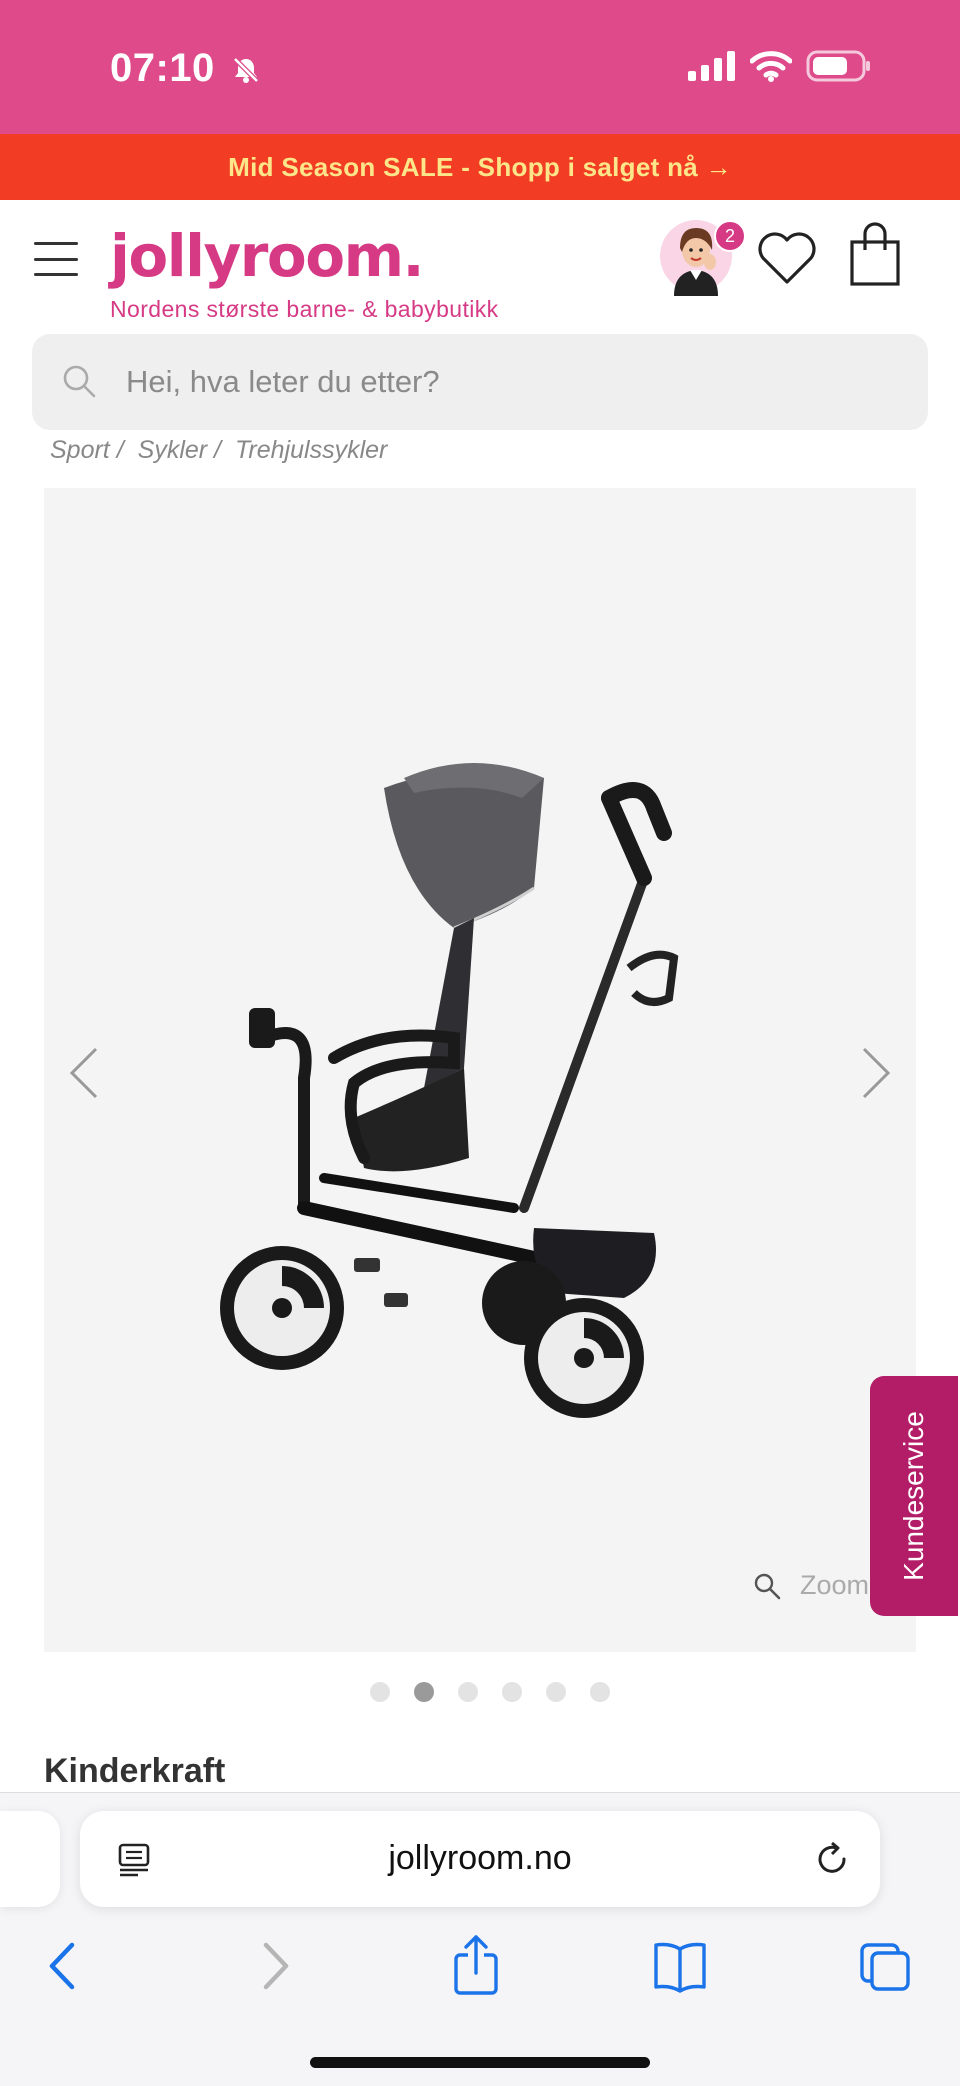  What do you see at coordinates (767, 1586) in the screenshot?
I see `magnifier-icon` at bounding box center [767, 1586].